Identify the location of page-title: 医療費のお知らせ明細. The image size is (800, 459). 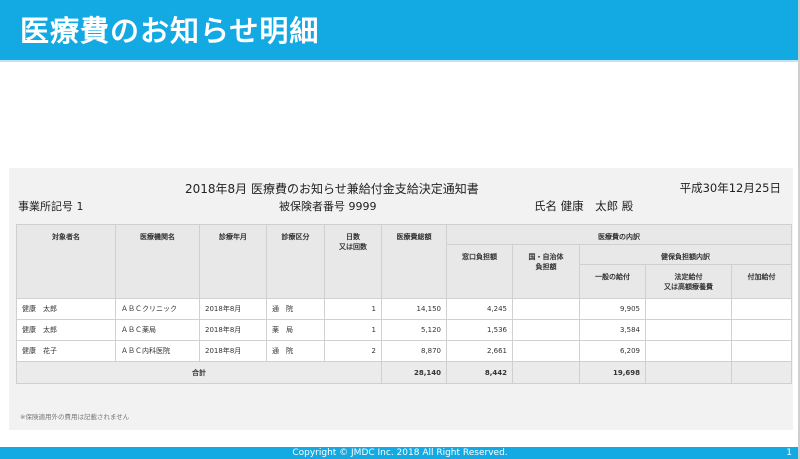
(170, 31).